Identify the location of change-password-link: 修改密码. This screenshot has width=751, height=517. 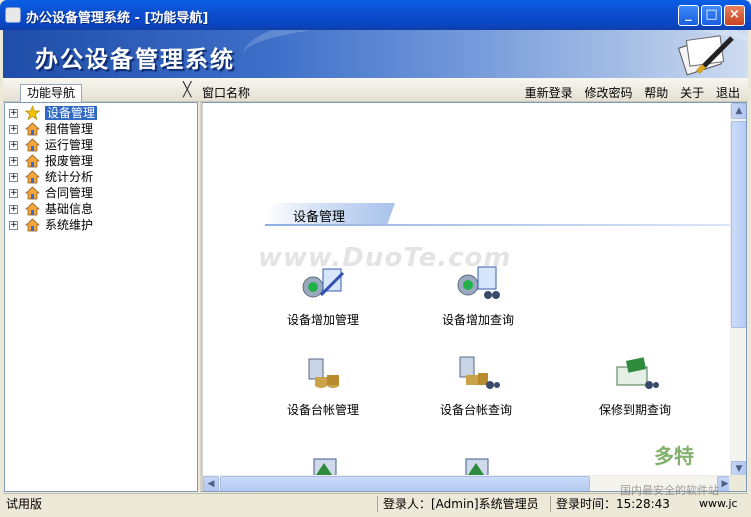
(608, 93).